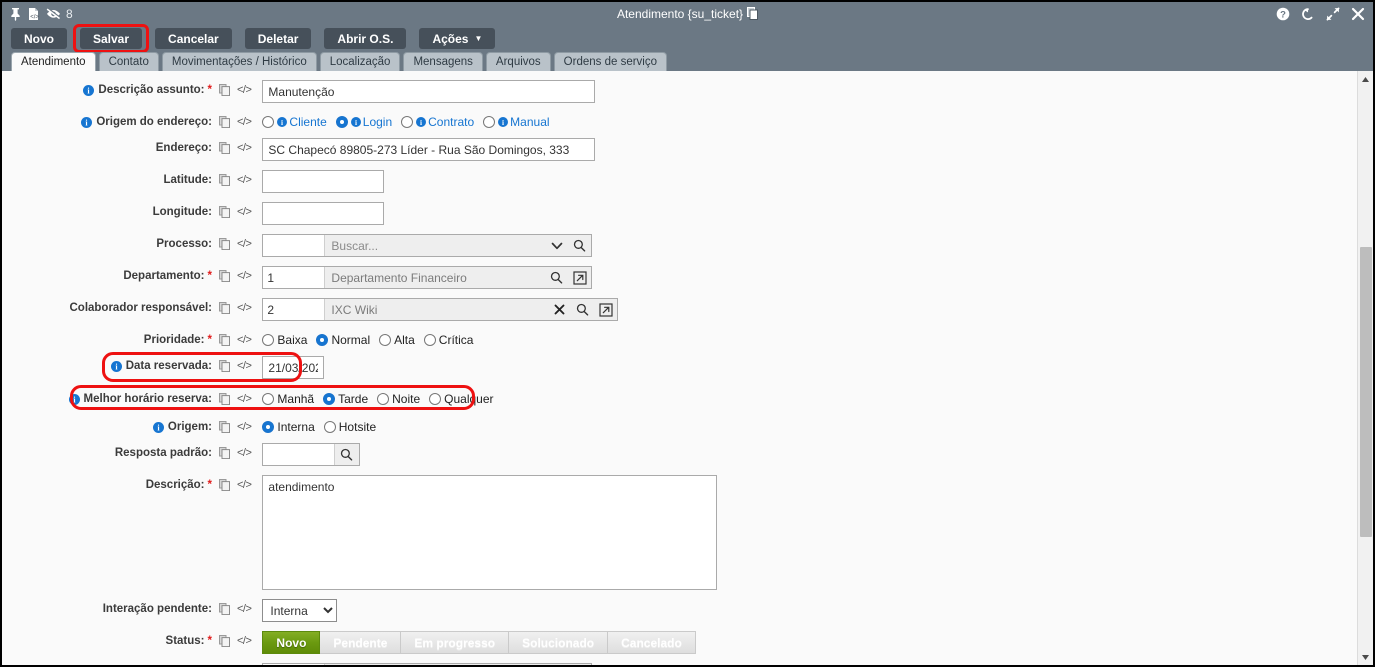  Describe the element at coordinates (323, 181) in the screenshot. I see `latitude-input` at that location.